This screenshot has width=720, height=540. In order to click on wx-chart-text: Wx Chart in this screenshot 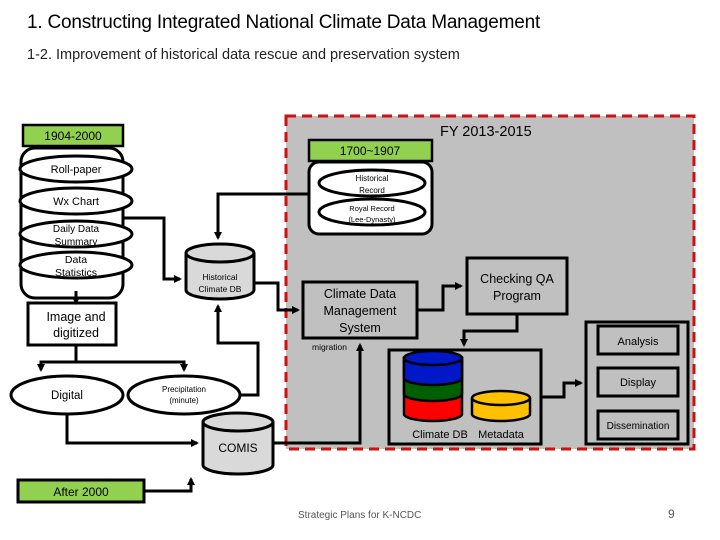, I will do `click(76, 202)`.